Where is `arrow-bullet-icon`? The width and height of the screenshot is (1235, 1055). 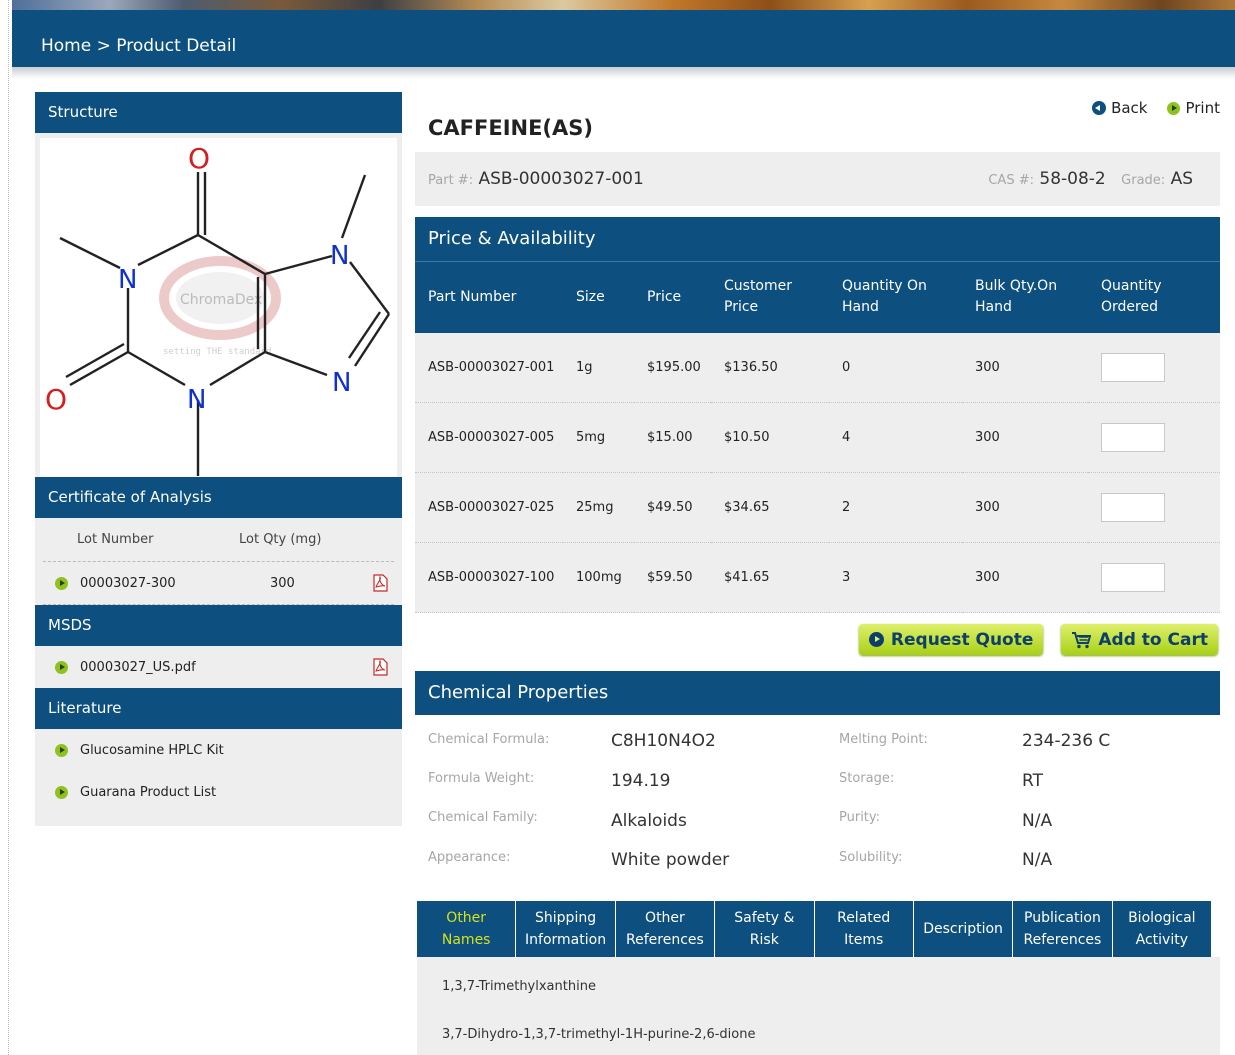 arrow-bullet-icon is located at coordinates (61, 583).